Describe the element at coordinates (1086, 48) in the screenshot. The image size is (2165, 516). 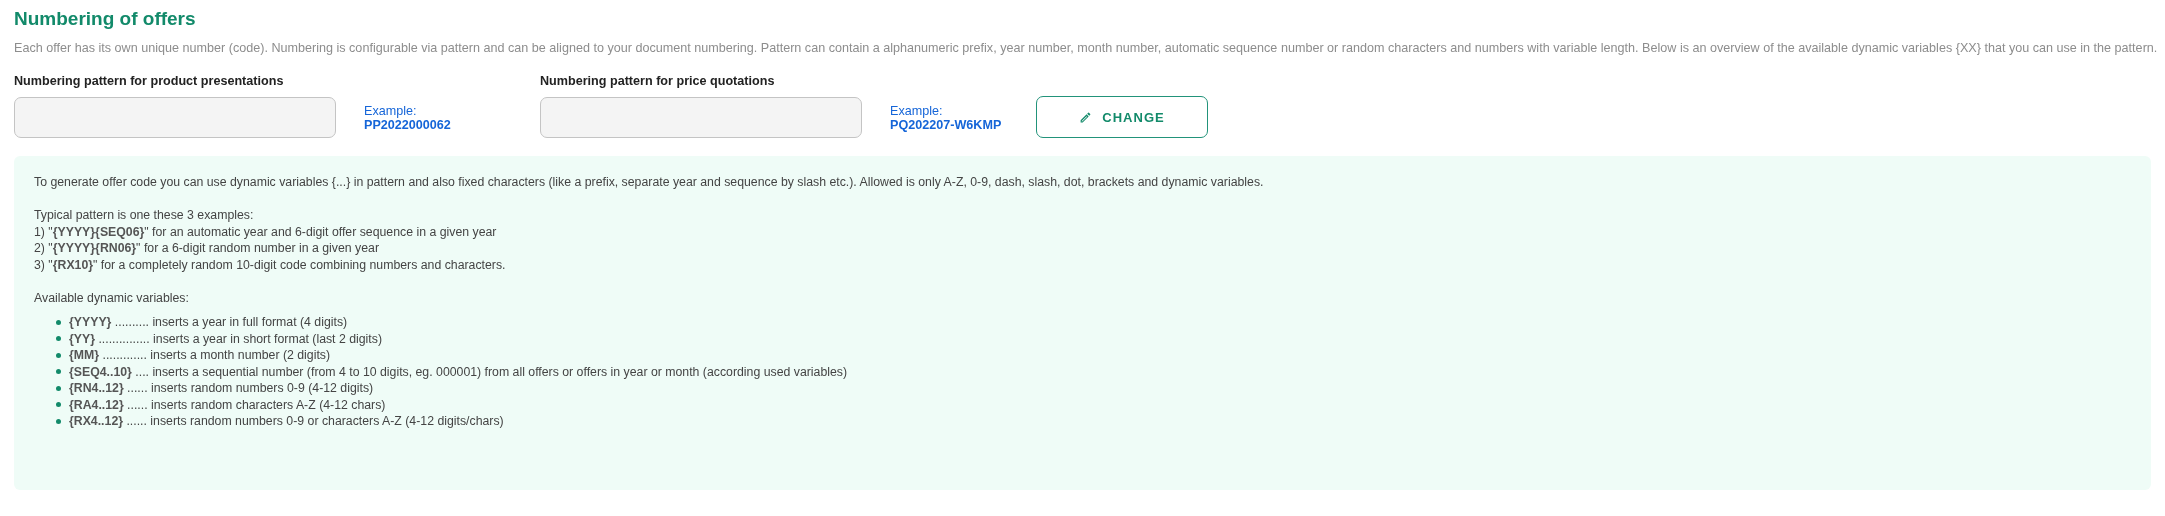
I see `description-text: Each offer has its own unique number (code). Numbering is configurable via pattern and can be aligned to your document numbering. Pattern can contain a alphanumeric prefix, year number, month number, automatic sequence number or random characters and numbers with variable length. Below is an overview of the available dynamic variables {XX} that you can use in the pattern.` at that location.